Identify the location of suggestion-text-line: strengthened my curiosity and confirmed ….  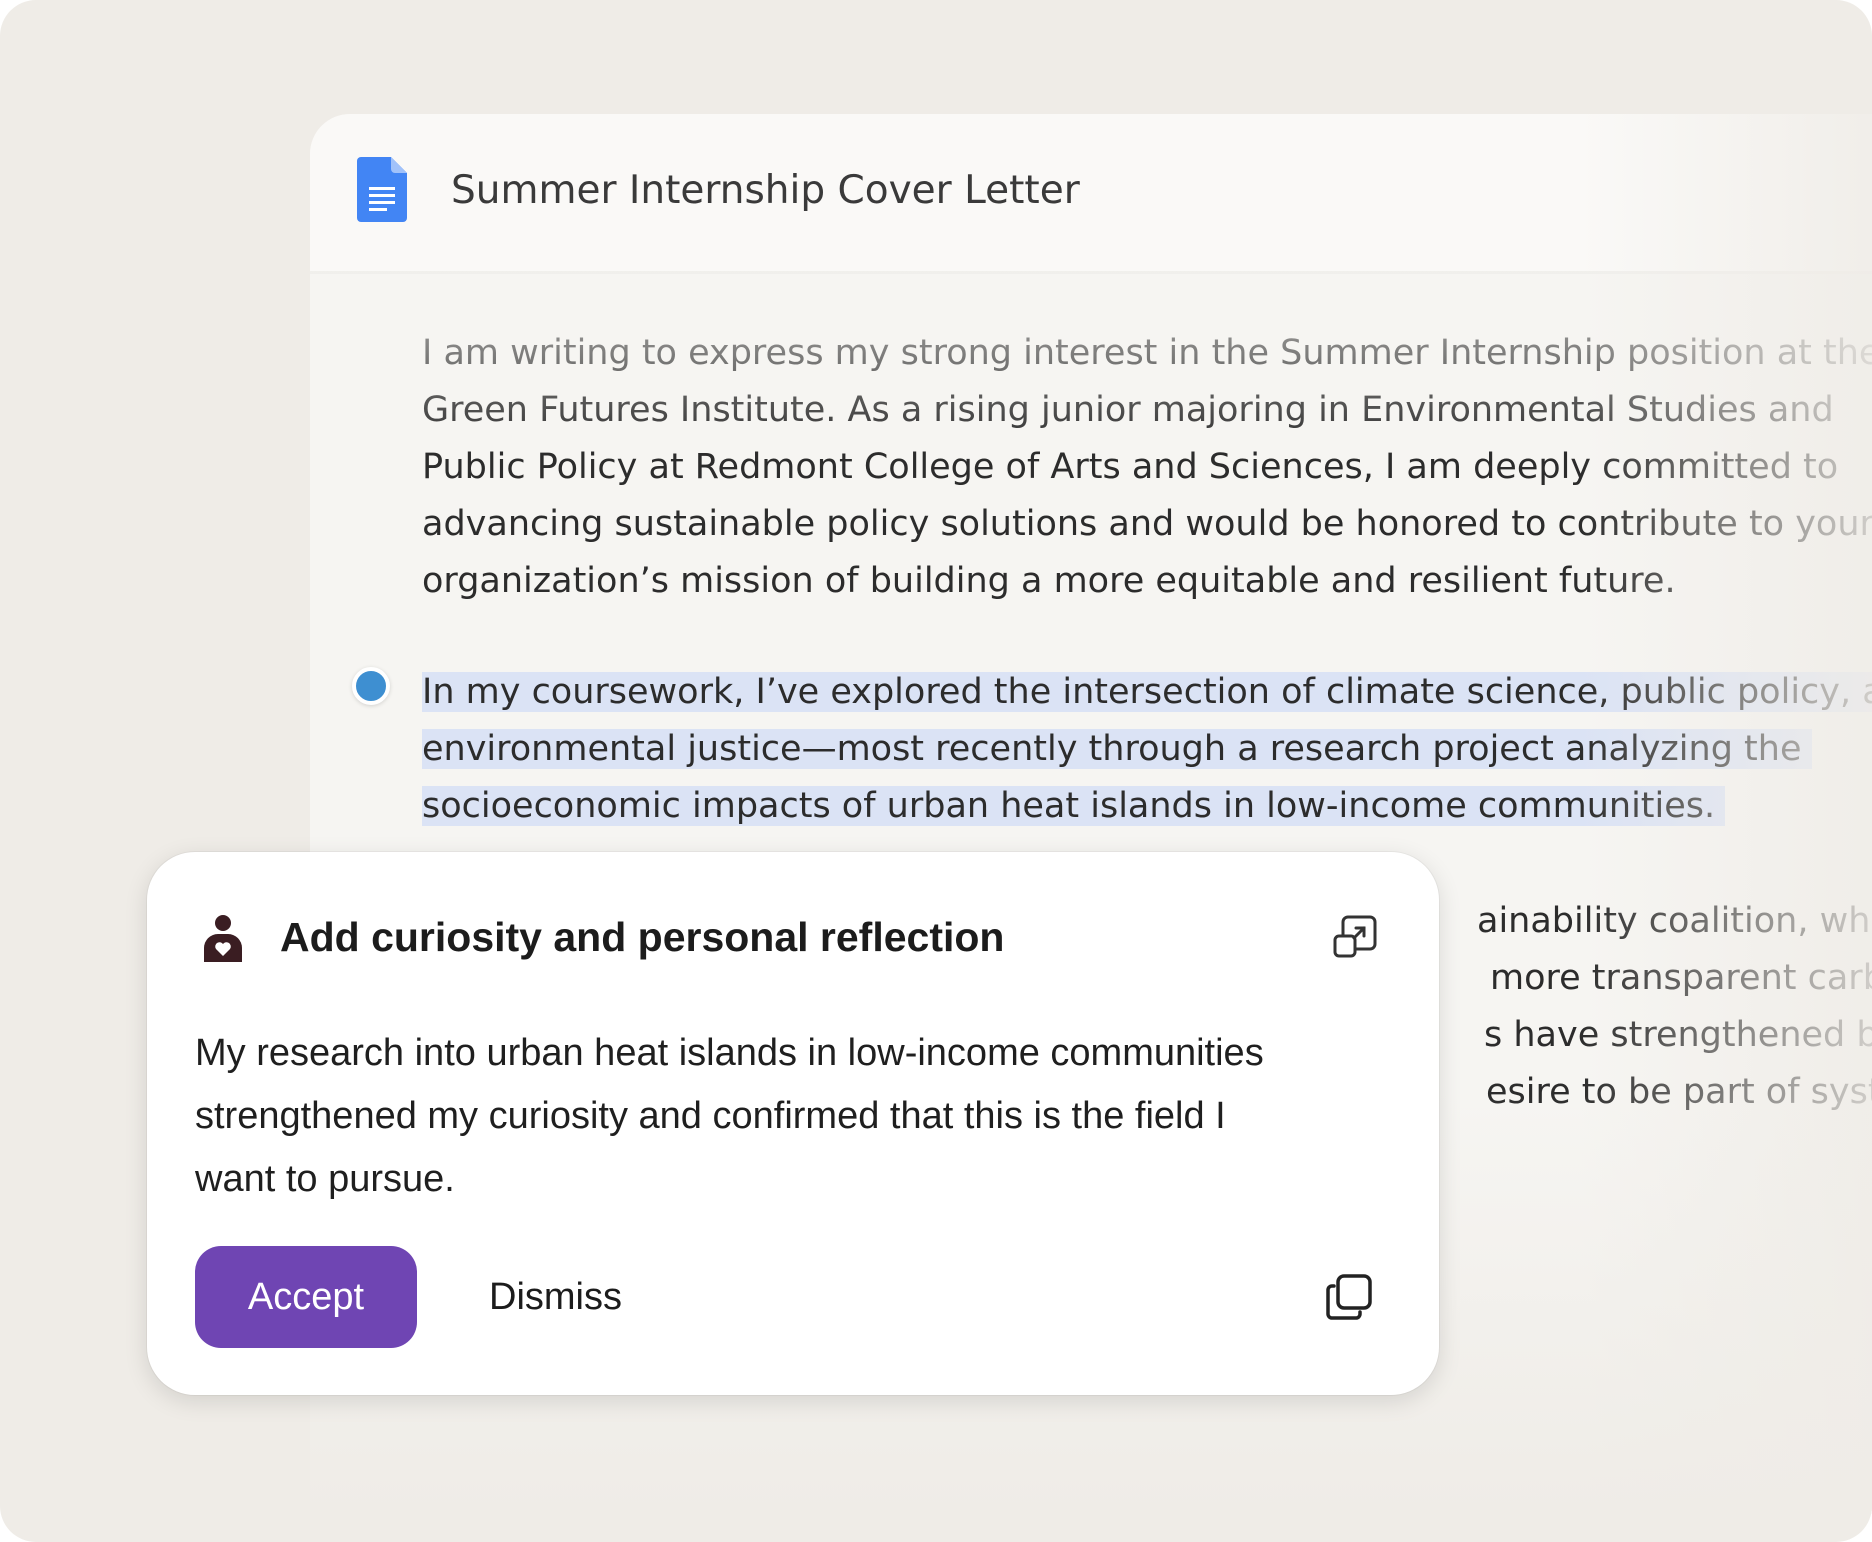
(710, 1116).